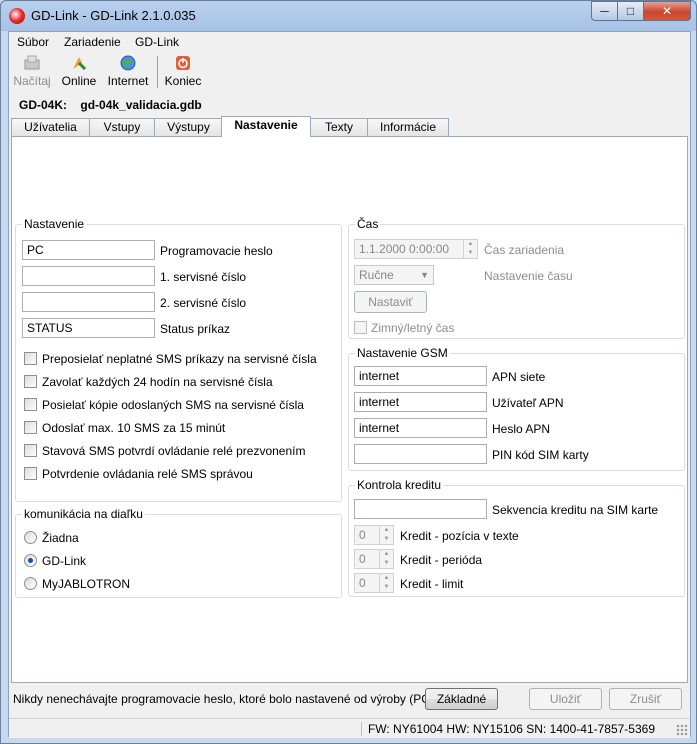  What do you see at coordinates (360, 327) in the screenshot?
I see `dst-checkbox` at bounding box center [360, 327].